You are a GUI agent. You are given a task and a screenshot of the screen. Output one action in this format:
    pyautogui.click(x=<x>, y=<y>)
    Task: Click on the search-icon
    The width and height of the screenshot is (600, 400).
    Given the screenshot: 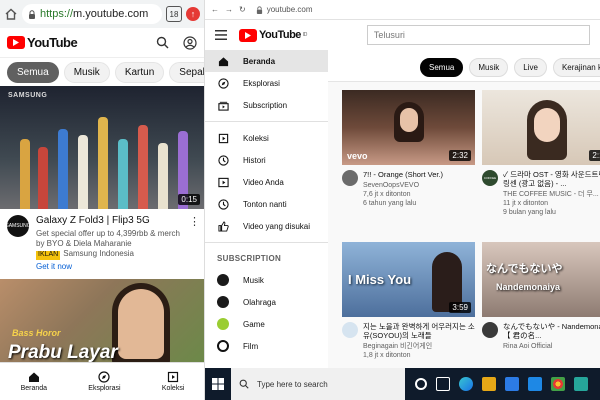 What is the action you would take?
    pyautogui.click(x=162, y=42)
    